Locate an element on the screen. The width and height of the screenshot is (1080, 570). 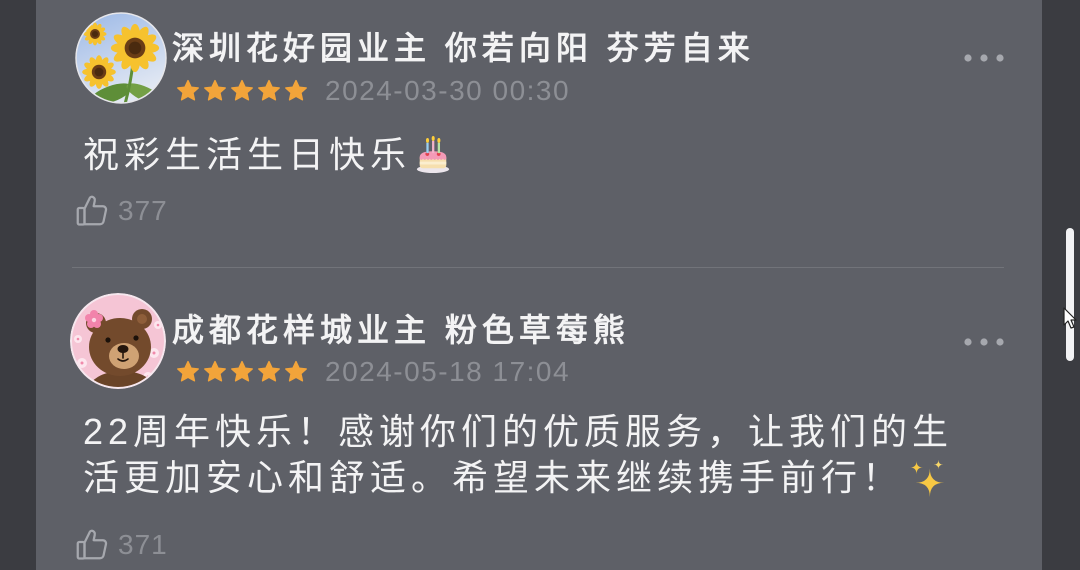
sunflower-avatar is located at coordinates (121, 58).